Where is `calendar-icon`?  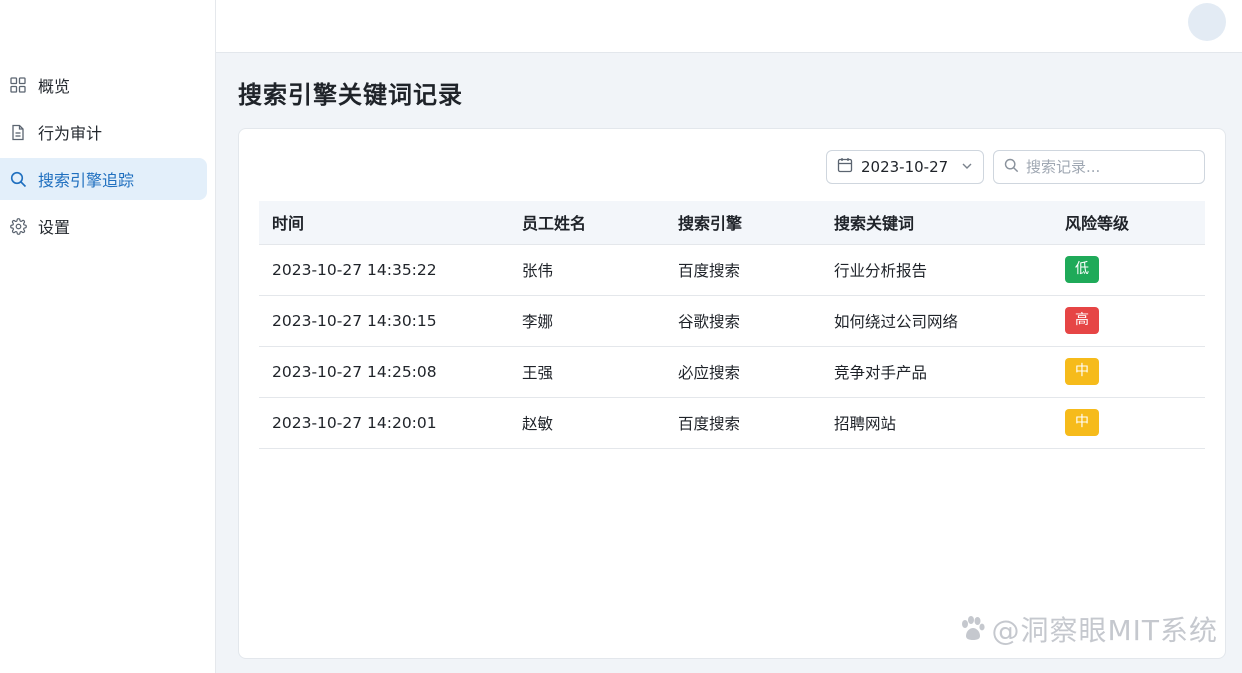 calendar-icon is located at coordinates (845, 167).